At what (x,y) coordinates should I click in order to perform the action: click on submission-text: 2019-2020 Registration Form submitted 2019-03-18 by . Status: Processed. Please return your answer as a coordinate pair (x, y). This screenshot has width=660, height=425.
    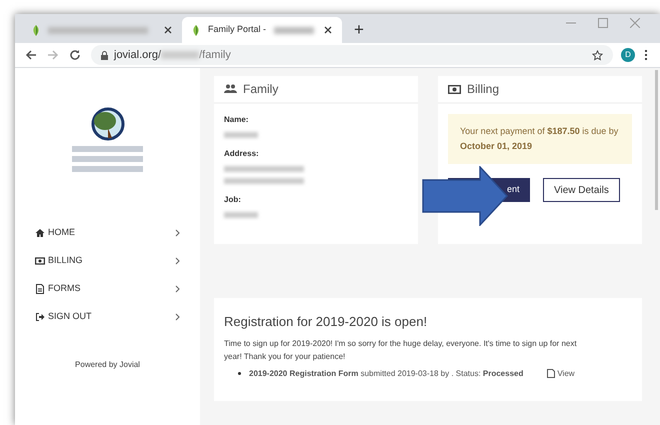
    Looking at the image, I should click on (386, 374).